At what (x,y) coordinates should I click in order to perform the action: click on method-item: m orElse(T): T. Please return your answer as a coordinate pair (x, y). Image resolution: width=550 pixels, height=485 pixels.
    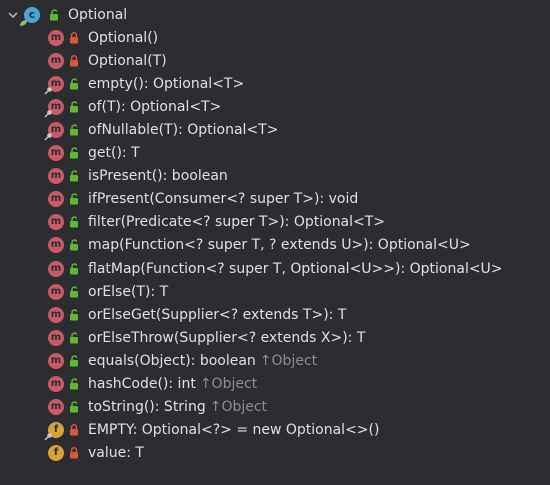
    Looking at the image, I should click on (275, 291).